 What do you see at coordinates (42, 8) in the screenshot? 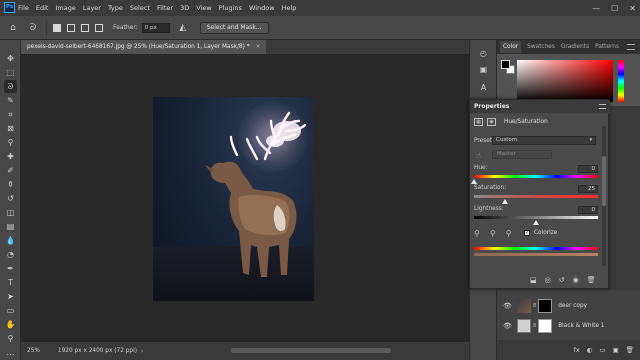
I see `menu-edit: Edit` at bounding box center [42, 8].